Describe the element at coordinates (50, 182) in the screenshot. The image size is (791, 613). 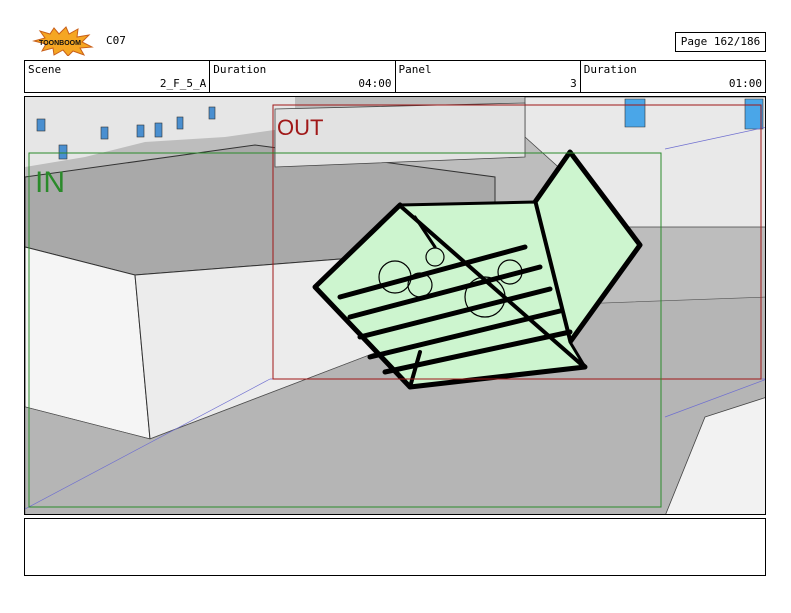
I see `in-label: IN` at that location.